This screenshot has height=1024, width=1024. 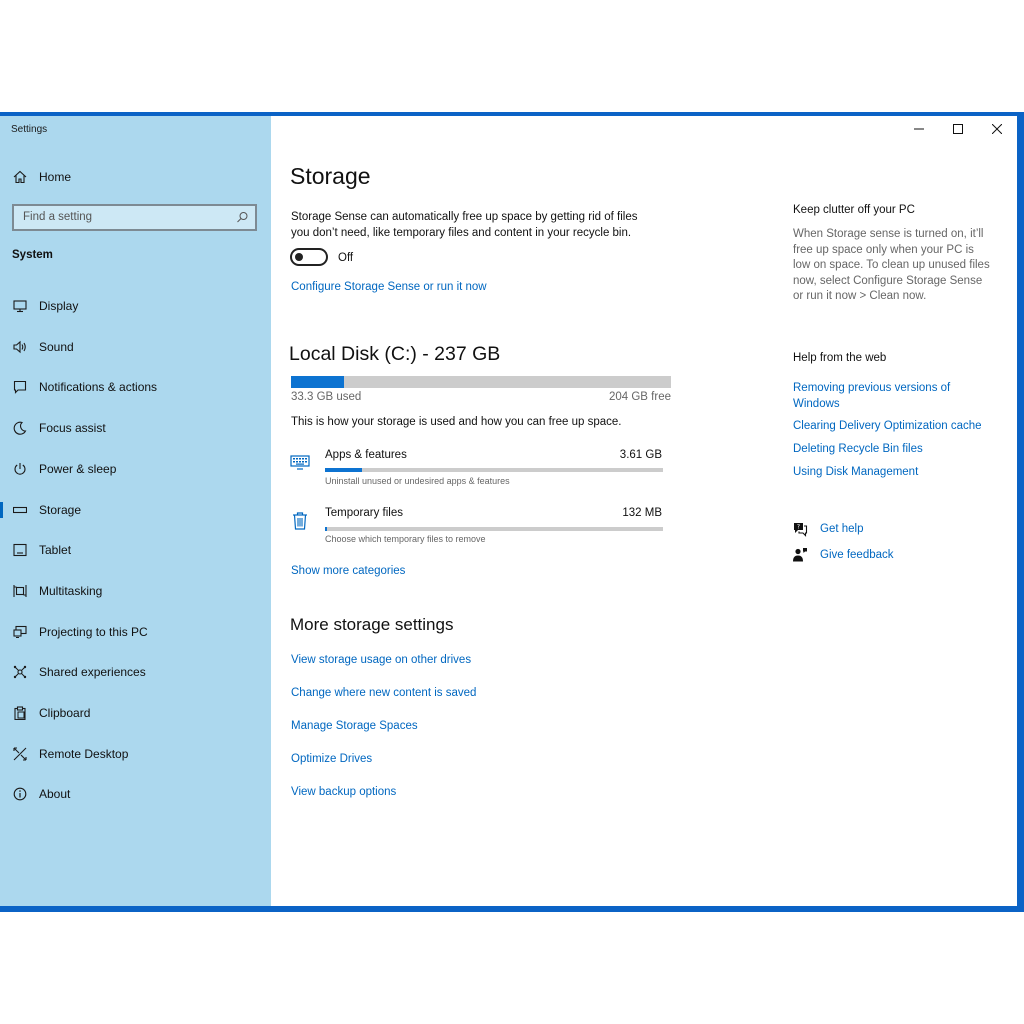 I want to click on category-name: Apps & features, so click(x=366, y=455).